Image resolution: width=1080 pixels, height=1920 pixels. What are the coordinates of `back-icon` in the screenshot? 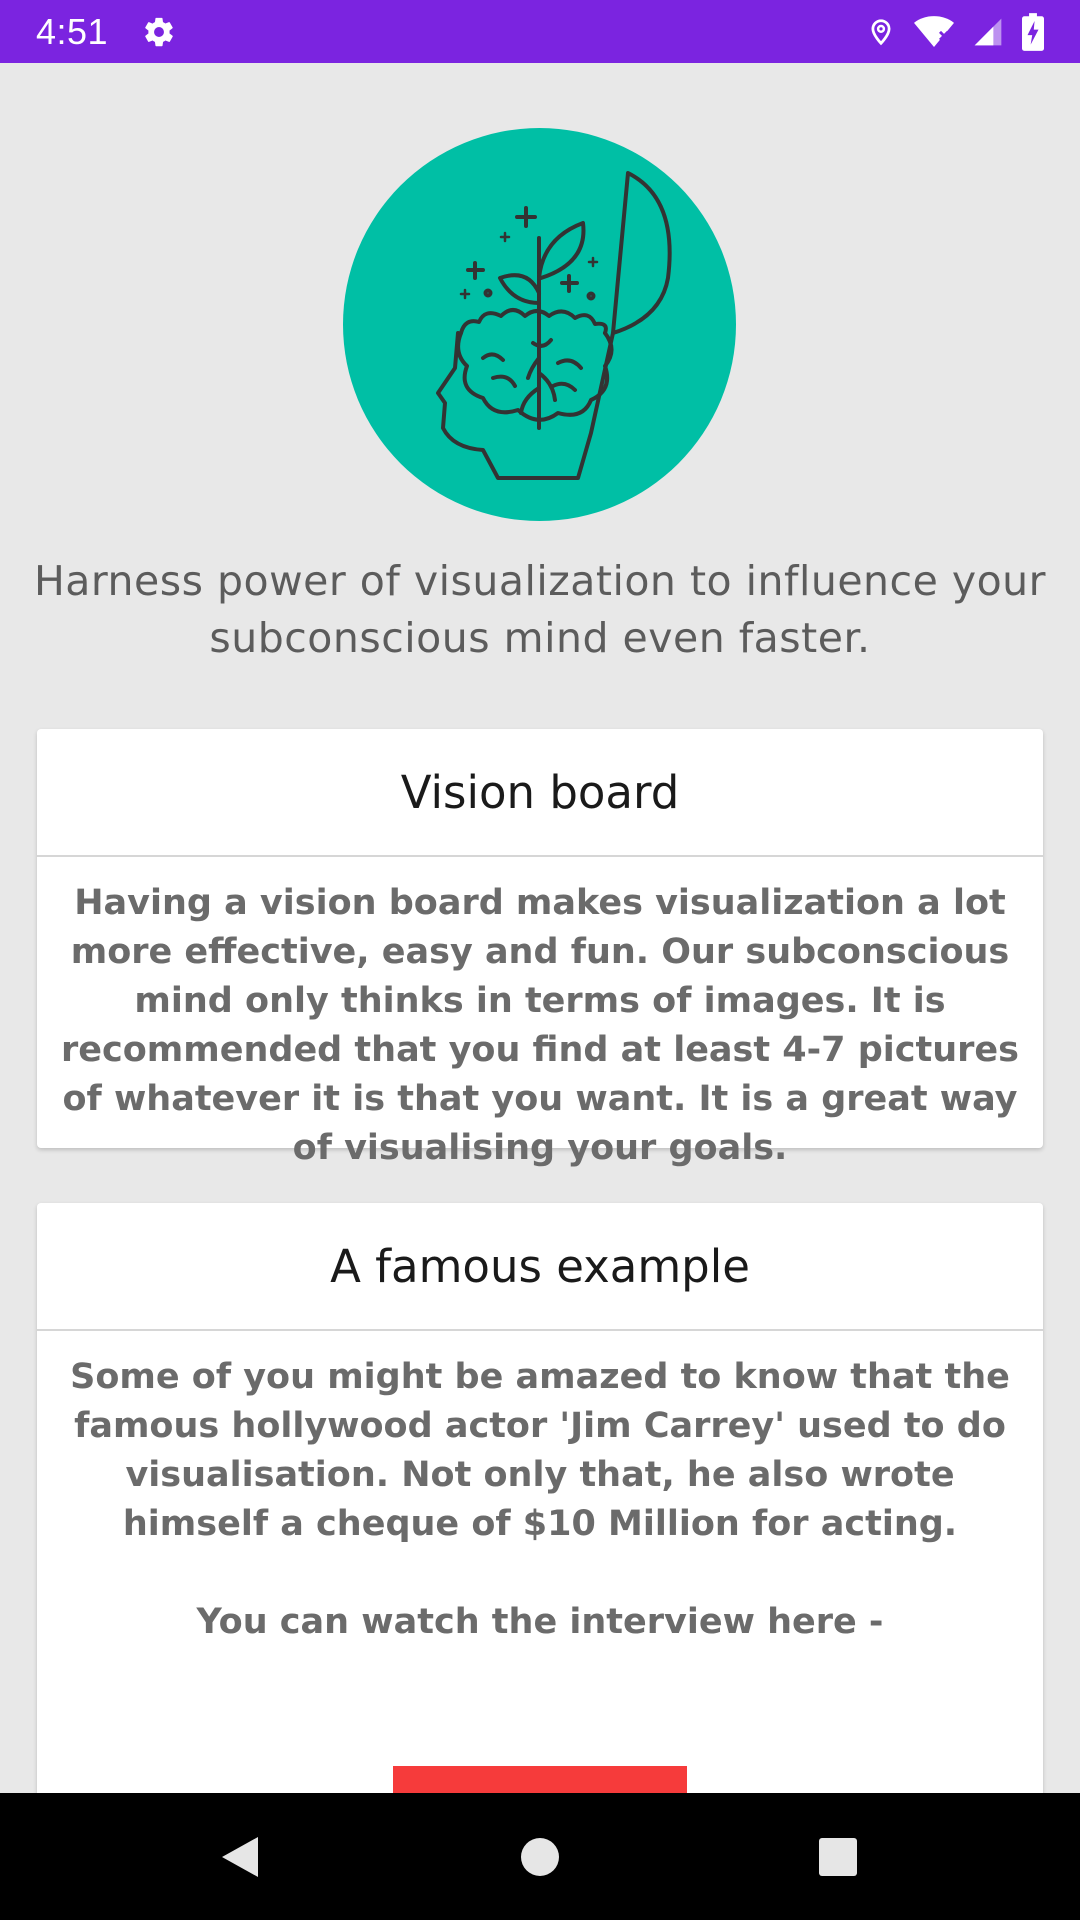 It's located at (240, 1856).